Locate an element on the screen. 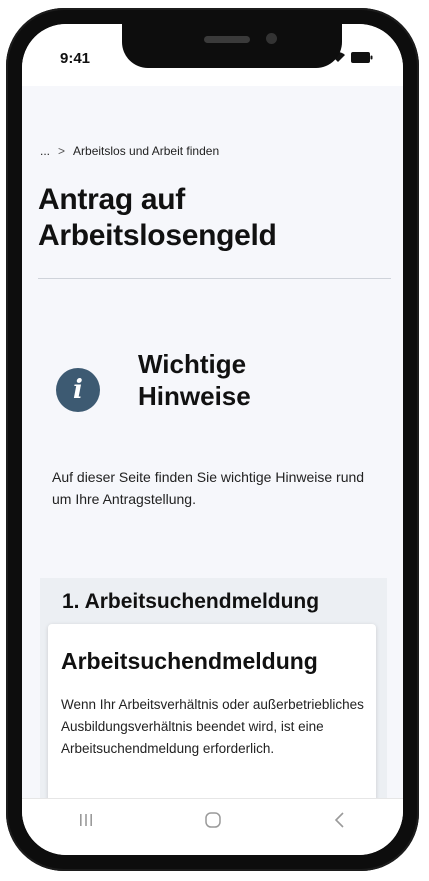  system-nav-bar is located at coordinates (212, 826).